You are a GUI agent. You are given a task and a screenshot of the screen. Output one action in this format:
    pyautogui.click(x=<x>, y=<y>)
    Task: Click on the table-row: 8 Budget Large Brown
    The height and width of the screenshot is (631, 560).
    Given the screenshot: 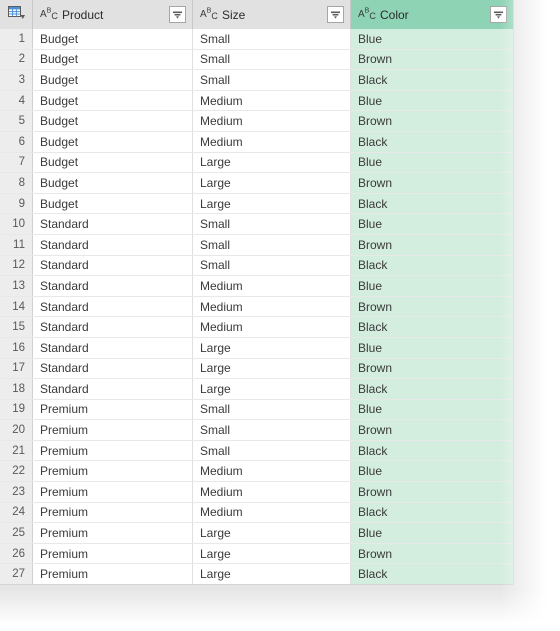 What is the action you would take?
    pyautogui.click(x=256, y=183)
    